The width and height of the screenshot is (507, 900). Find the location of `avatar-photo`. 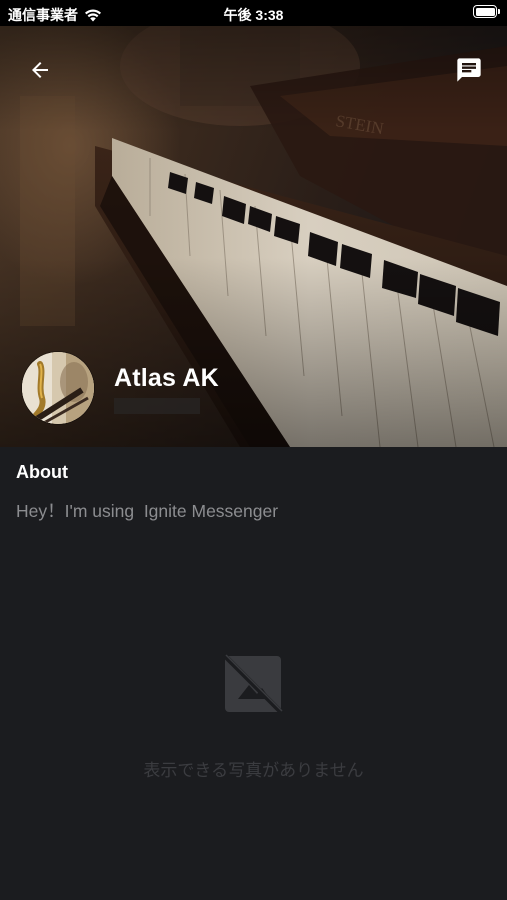

avatar-photo is located at coordinates (58, 388).